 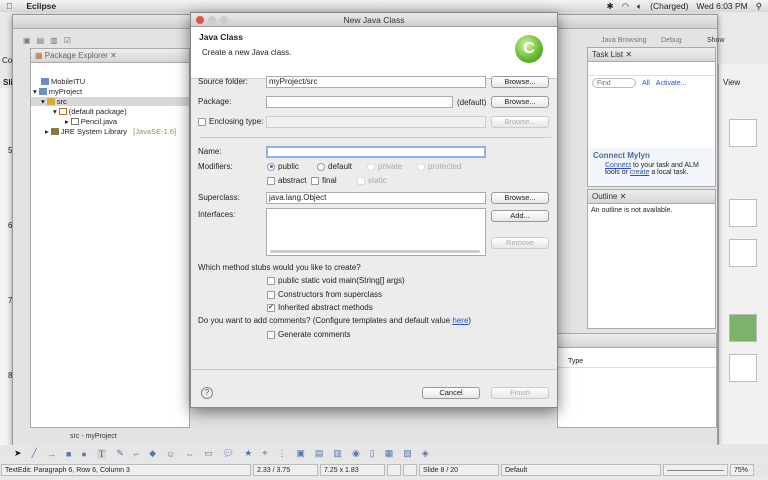 I want to click on cancel-button: Cancel, so click(x=451, y=393).